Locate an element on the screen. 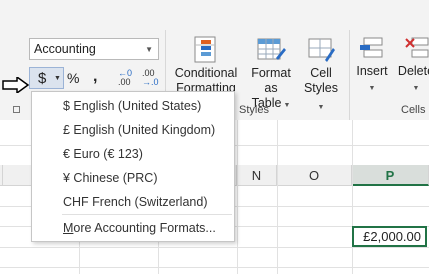 This screenshot has width=429, height=274. insert-cells-icon is located at coordinates (371, 47).